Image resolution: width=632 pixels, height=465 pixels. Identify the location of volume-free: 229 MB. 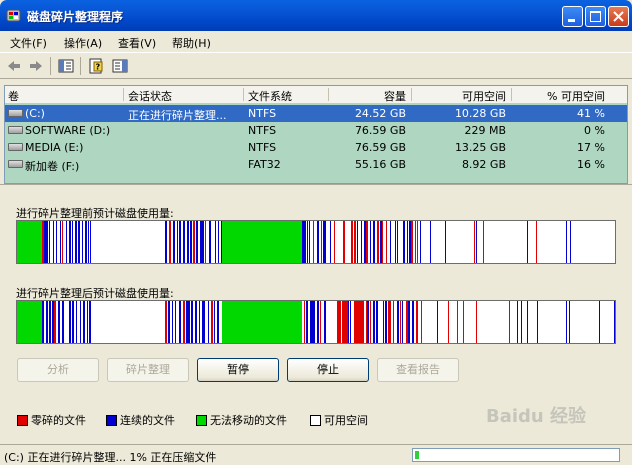
(485, 130).